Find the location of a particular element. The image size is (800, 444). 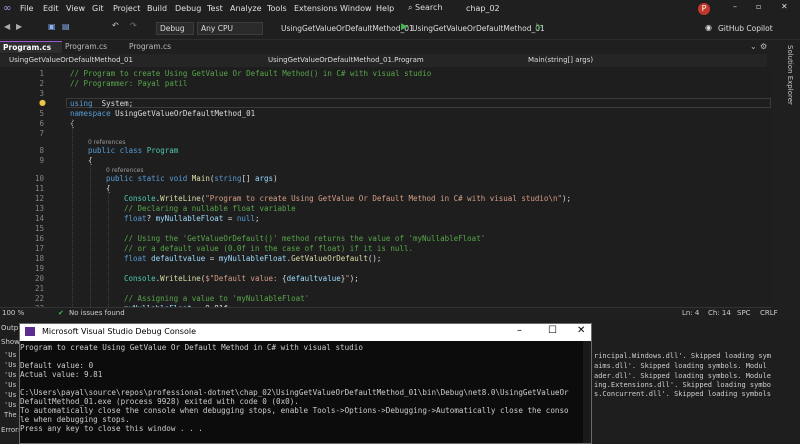

run-without-debug-icon: ▷ is located at coordinates (539, 27).